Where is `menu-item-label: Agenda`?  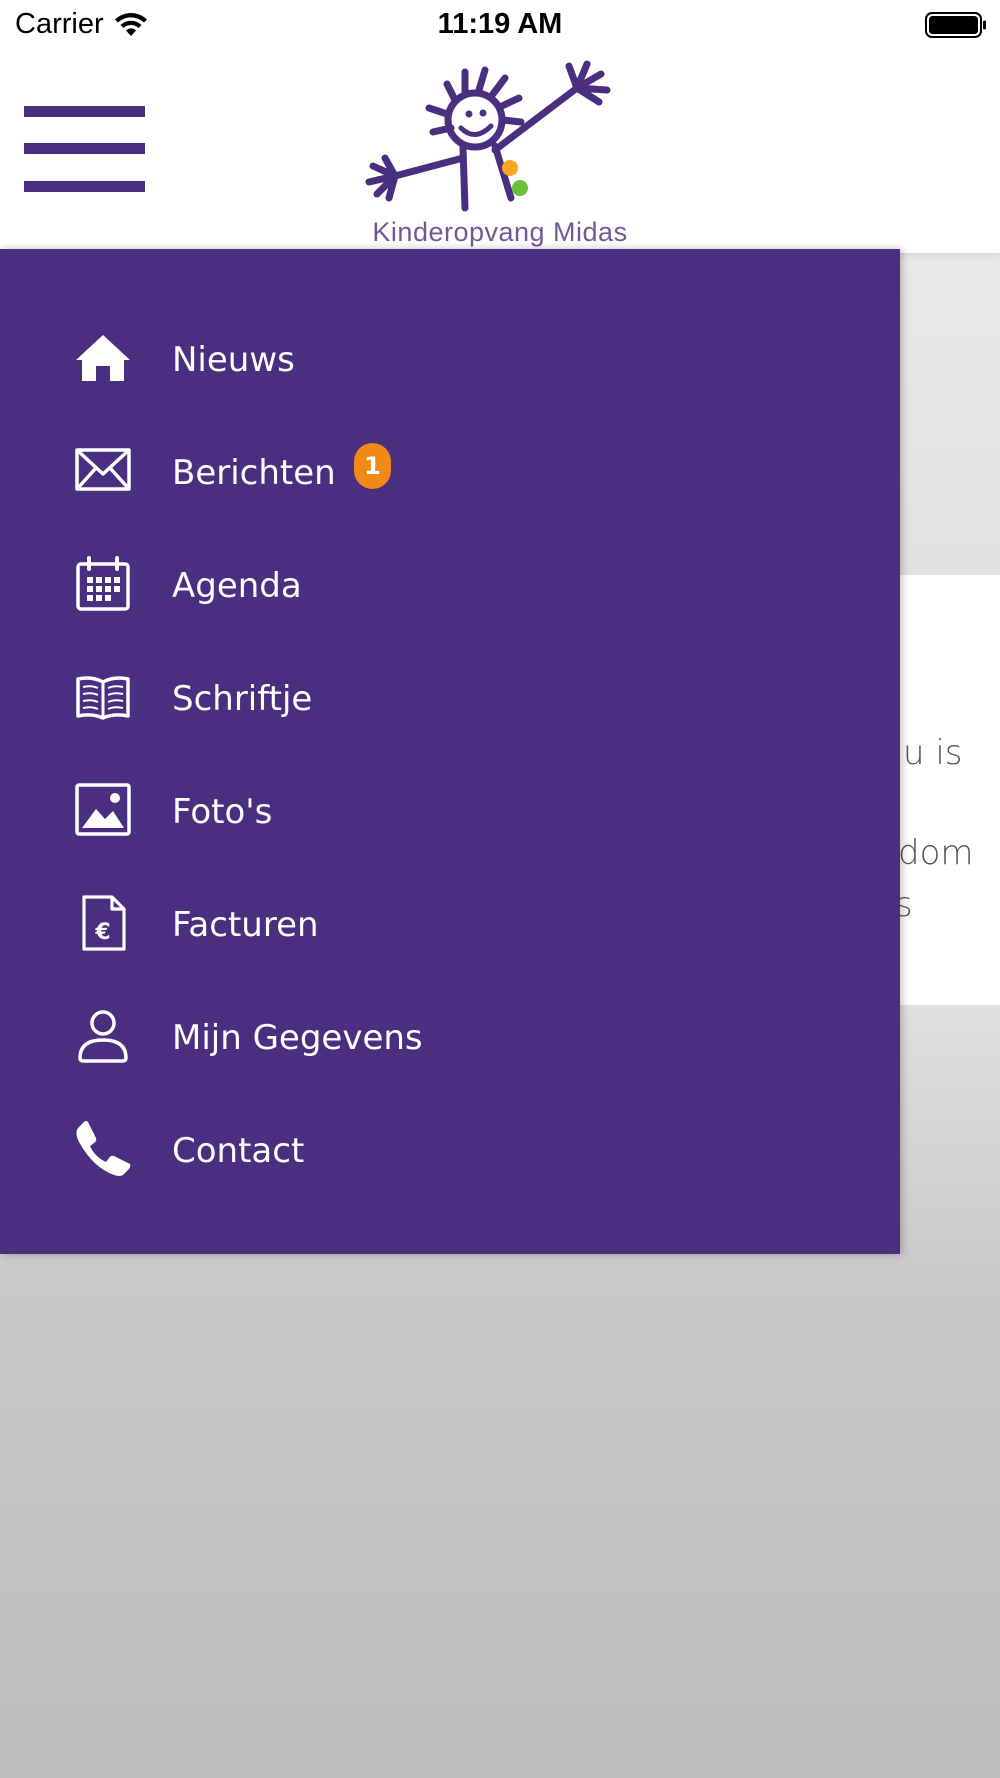 menu-item-label: Agenda is located at coordinates (237, 586).